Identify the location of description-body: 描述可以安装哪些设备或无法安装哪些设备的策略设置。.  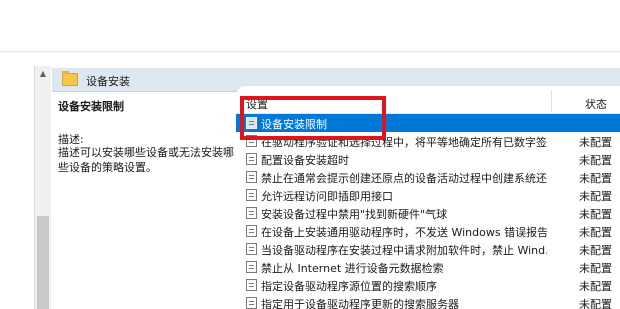
(146, 160).